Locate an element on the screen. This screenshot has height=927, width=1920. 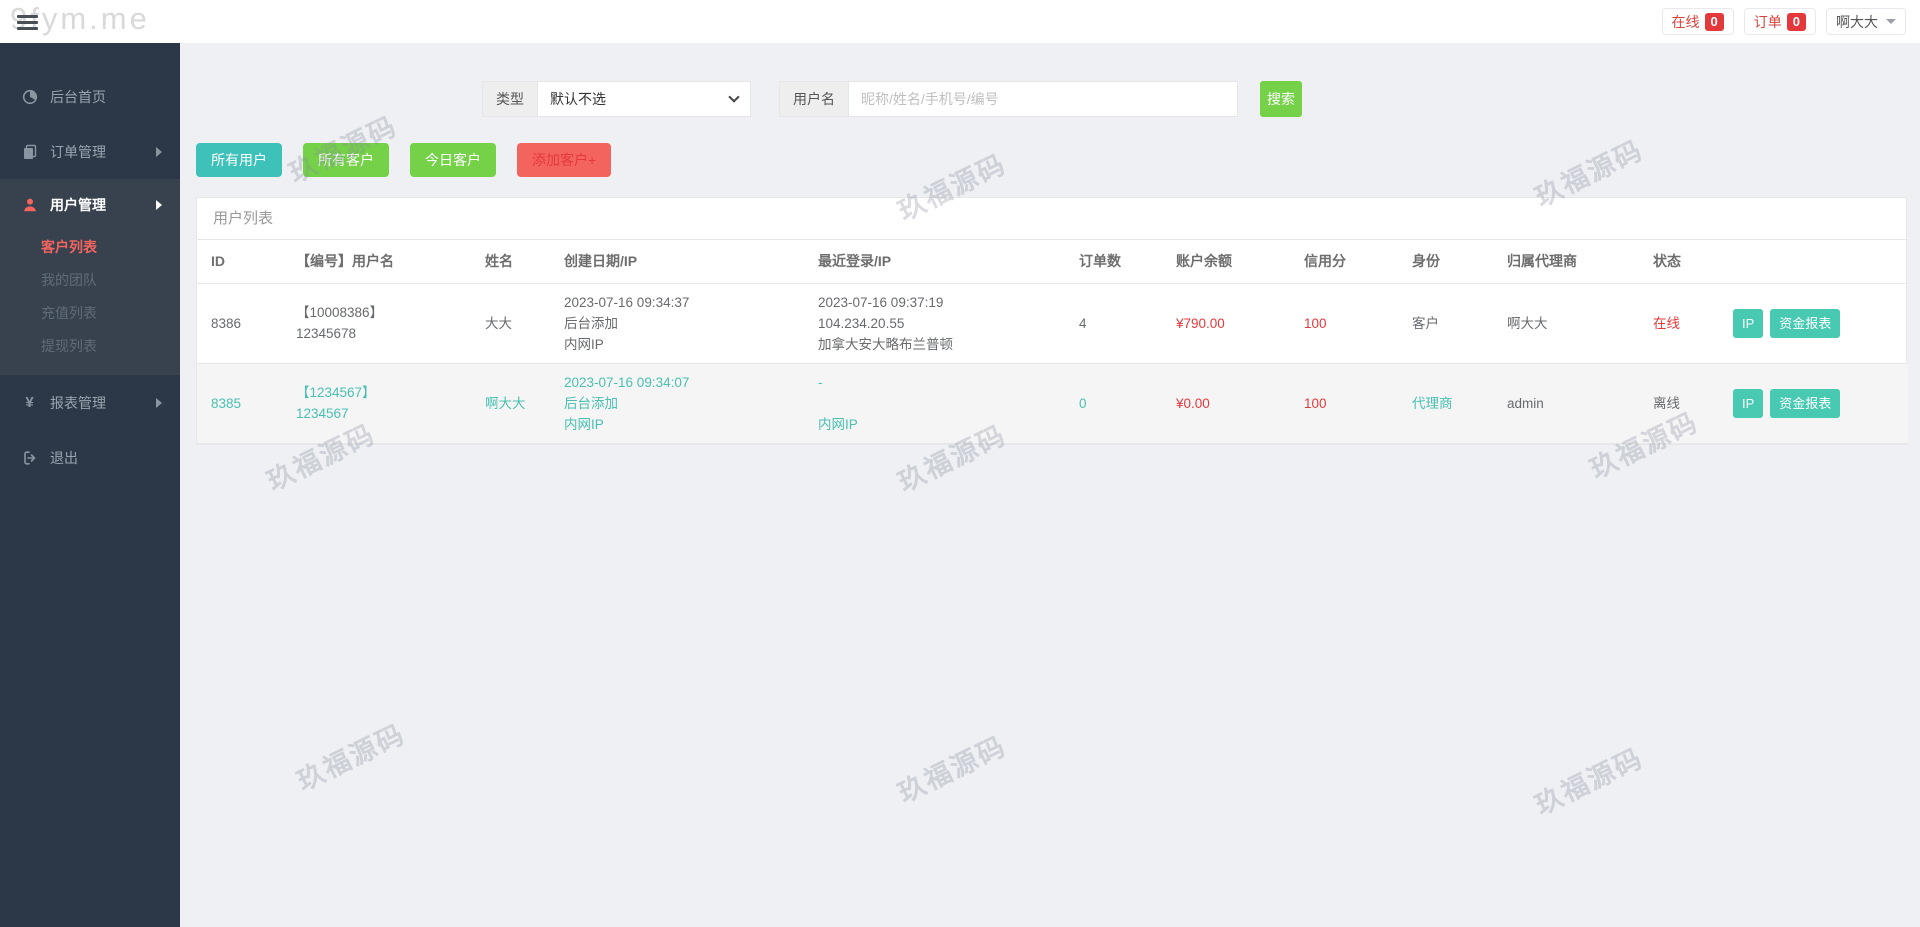
sidebar-item-dashboard: 后台首页 is located at coordinates (90, 96).